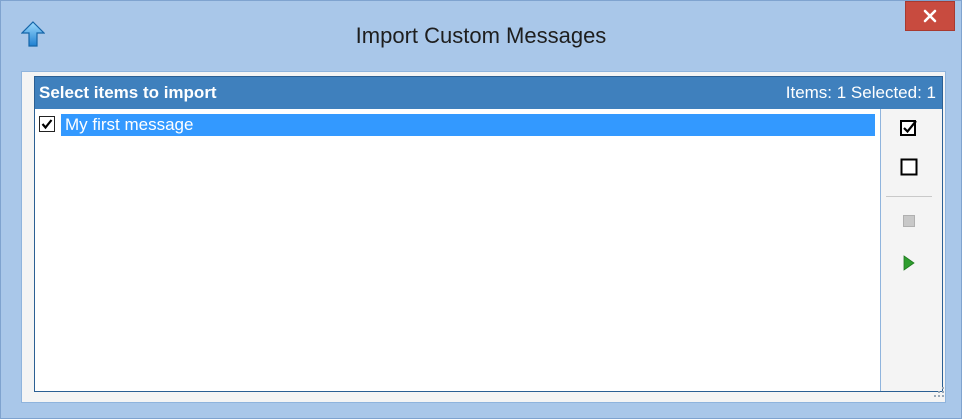 This screenshot has height=419, width=962. I want to click on empty-box-icon, so click(909, 167).